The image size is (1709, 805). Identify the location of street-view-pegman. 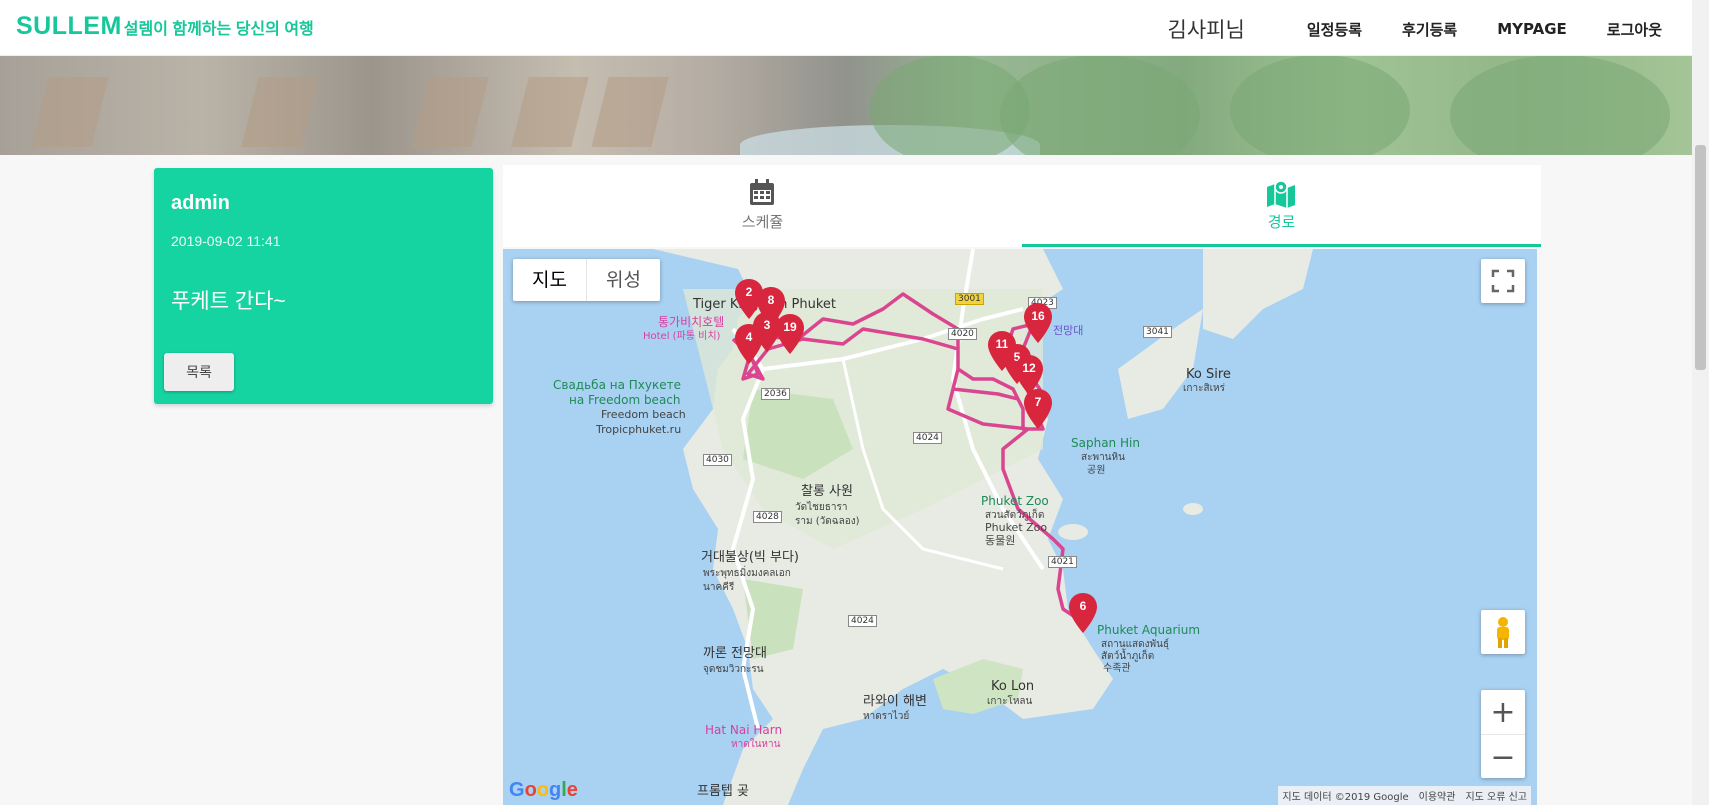
(1503, 632).